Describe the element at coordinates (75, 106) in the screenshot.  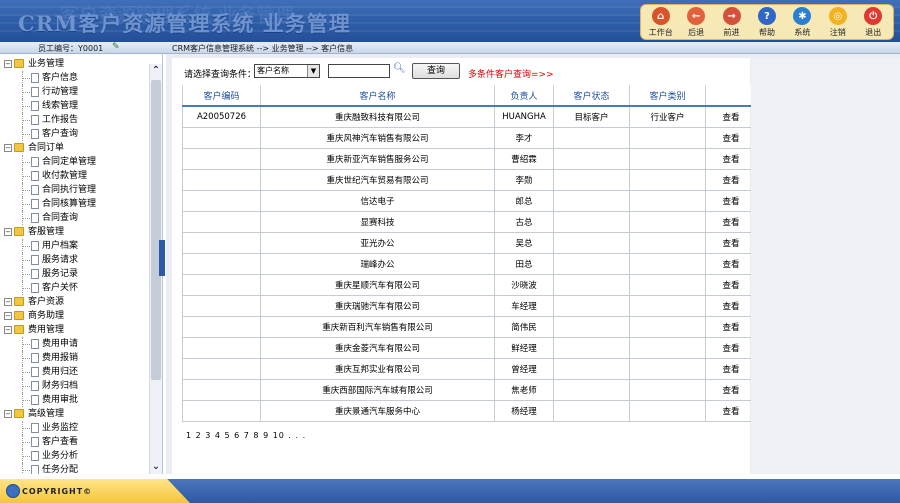
I see `sidebar-item: 线索管理` at that location.